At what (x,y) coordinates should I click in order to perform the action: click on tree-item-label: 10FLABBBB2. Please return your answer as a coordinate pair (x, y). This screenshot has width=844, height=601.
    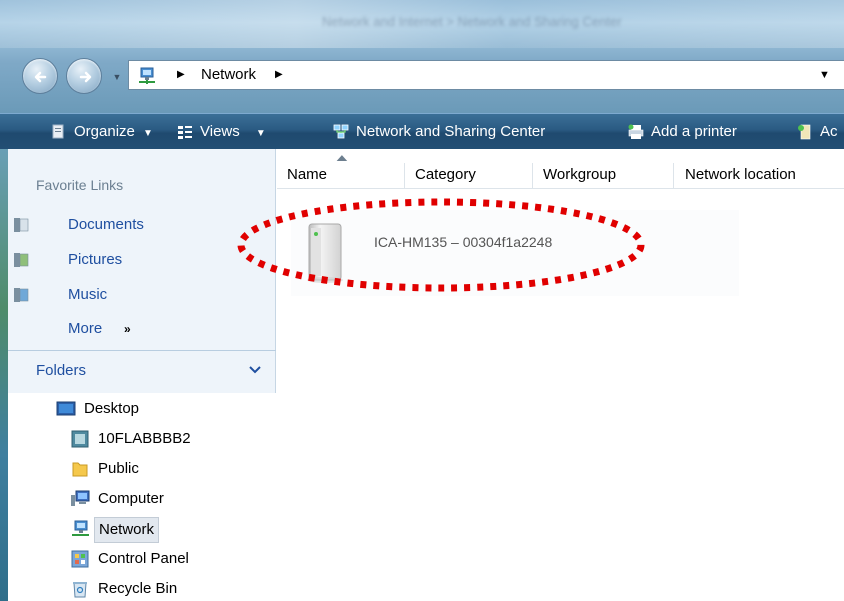
    Looking at the image, I should click on (144, 438).